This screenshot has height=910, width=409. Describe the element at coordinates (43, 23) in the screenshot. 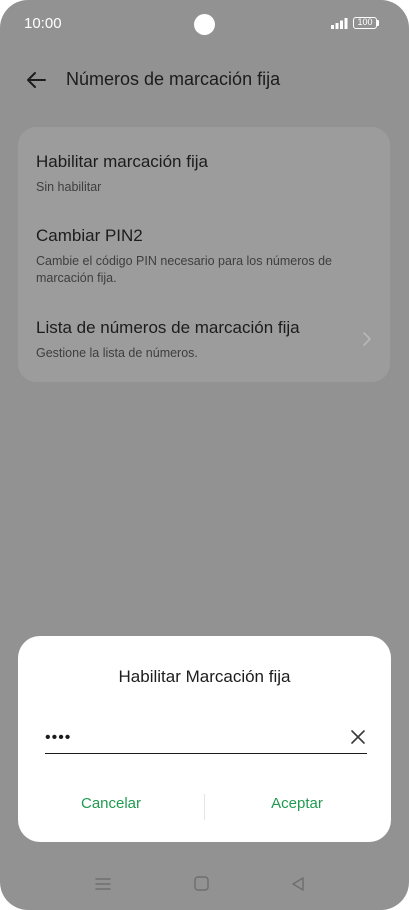

I see `status-time: 10:00` at that location.